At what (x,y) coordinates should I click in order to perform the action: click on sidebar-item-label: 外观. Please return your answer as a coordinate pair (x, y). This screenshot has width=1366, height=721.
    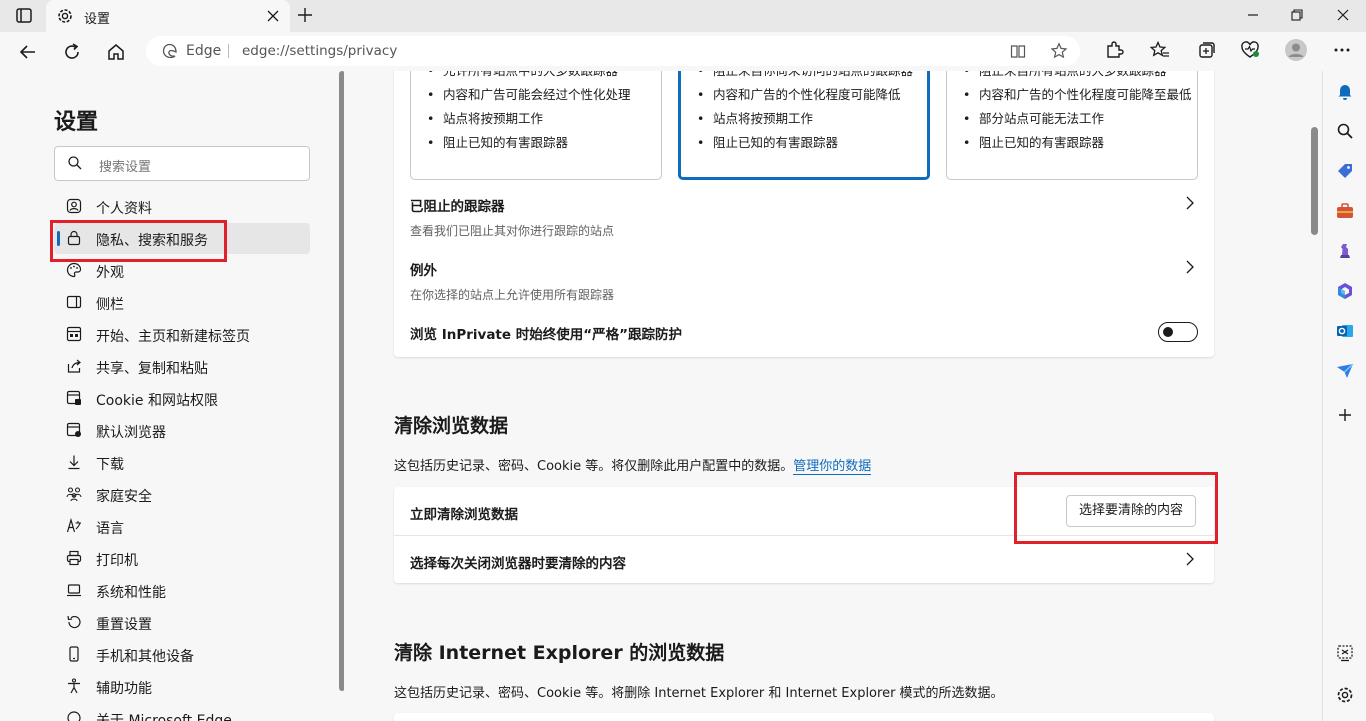
    Looking at the image, I should click on (110, 273).